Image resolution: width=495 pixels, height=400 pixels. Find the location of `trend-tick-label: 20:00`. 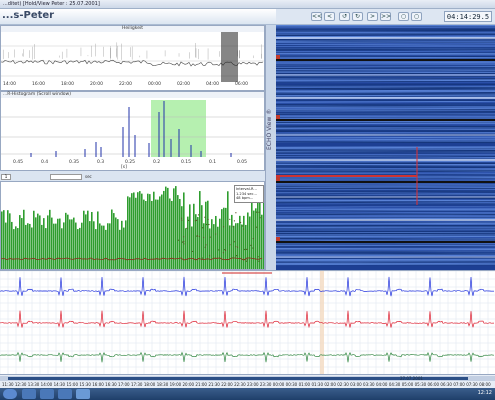

trend-tick-label: 20:00 is located at coordinates (96, 84).